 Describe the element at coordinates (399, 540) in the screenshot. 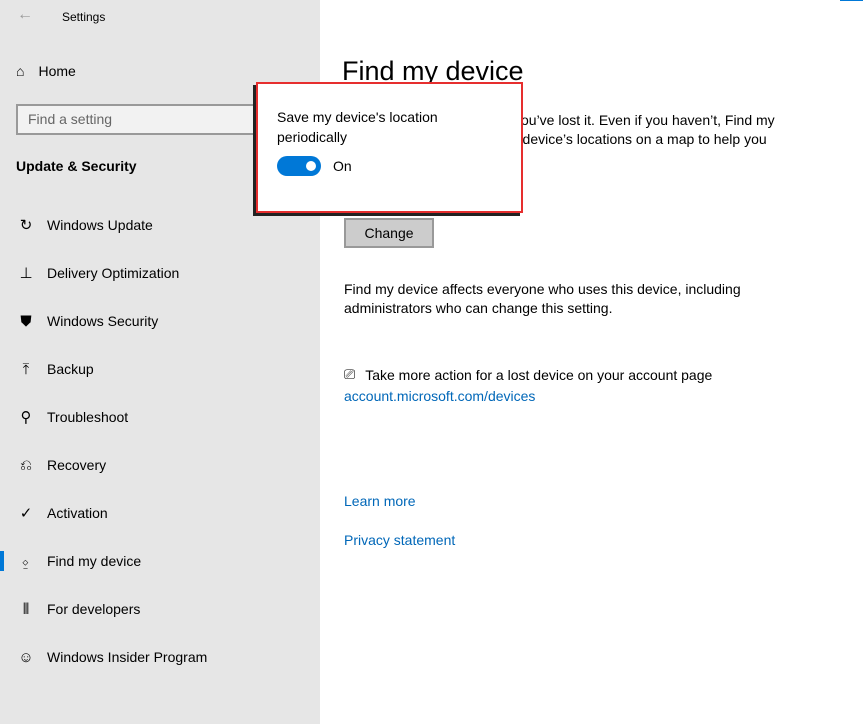

I see `privacy-statement-link: Privacy statement` at that location.